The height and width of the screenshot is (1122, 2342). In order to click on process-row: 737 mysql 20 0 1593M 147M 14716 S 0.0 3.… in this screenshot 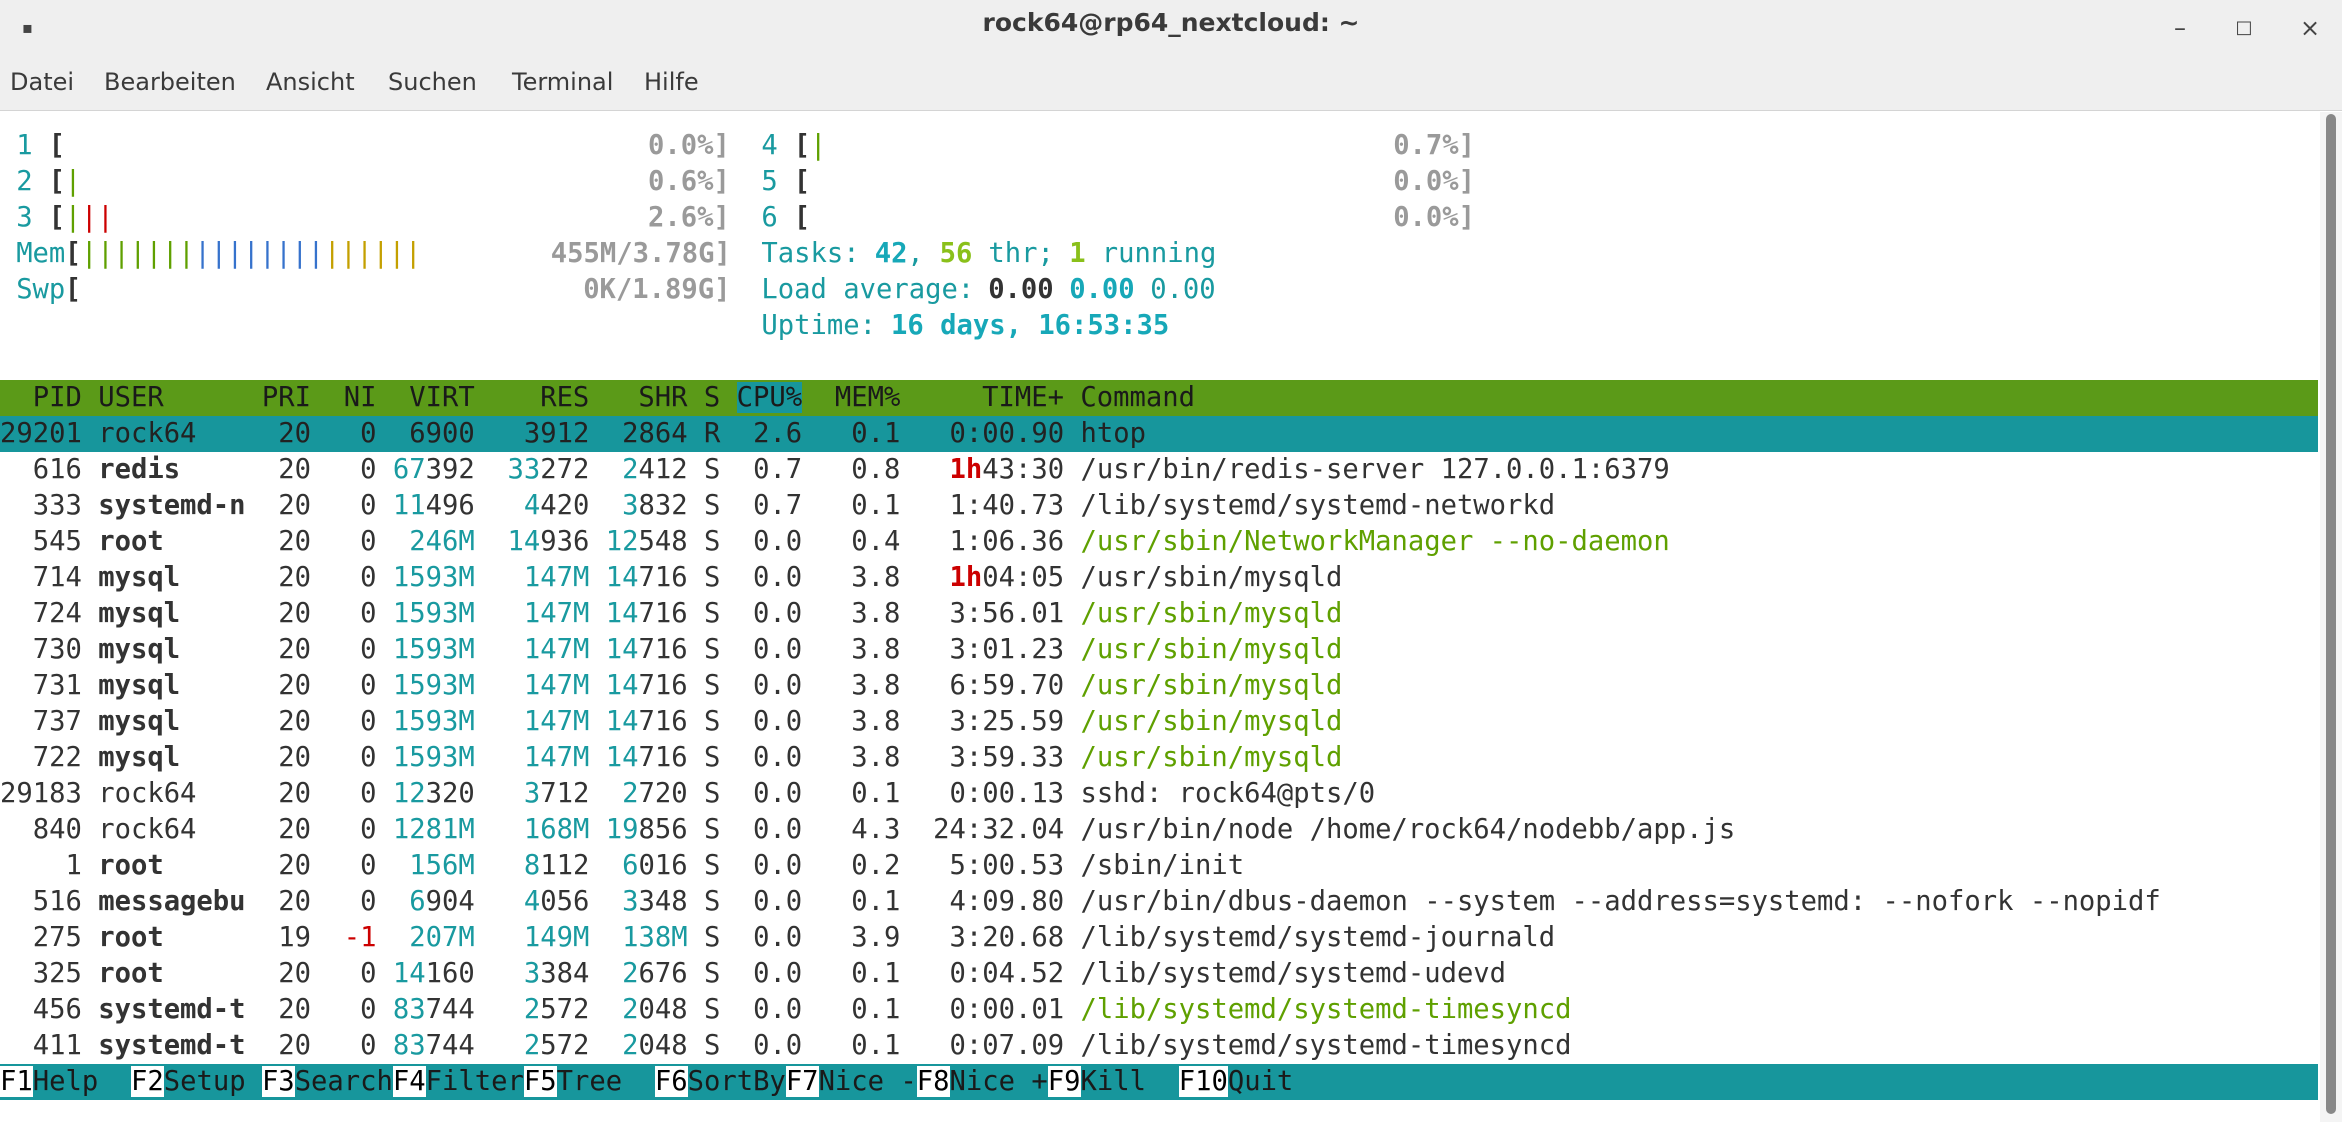, I will do `click(671, 722)`.